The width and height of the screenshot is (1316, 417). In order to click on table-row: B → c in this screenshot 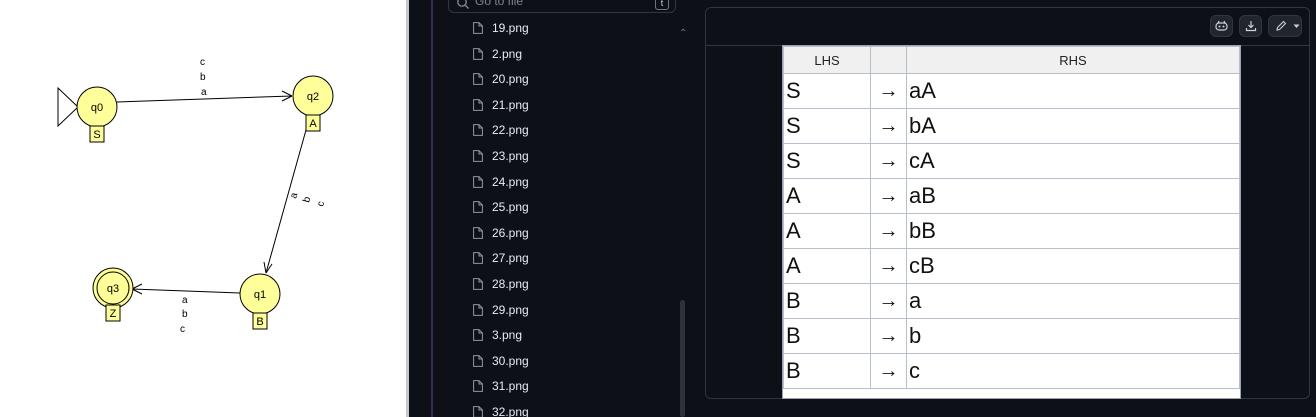, I will do `click(1011, 371)`.